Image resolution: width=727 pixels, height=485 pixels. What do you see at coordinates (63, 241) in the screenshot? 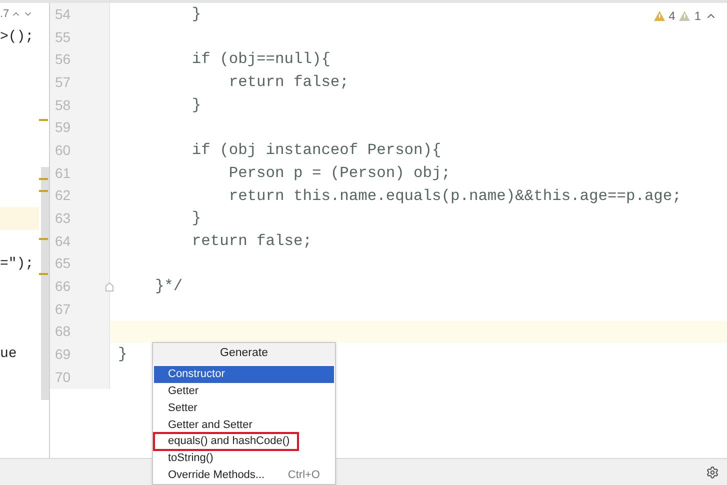
I see `line-number: 64` at bounding box center [63, 241].